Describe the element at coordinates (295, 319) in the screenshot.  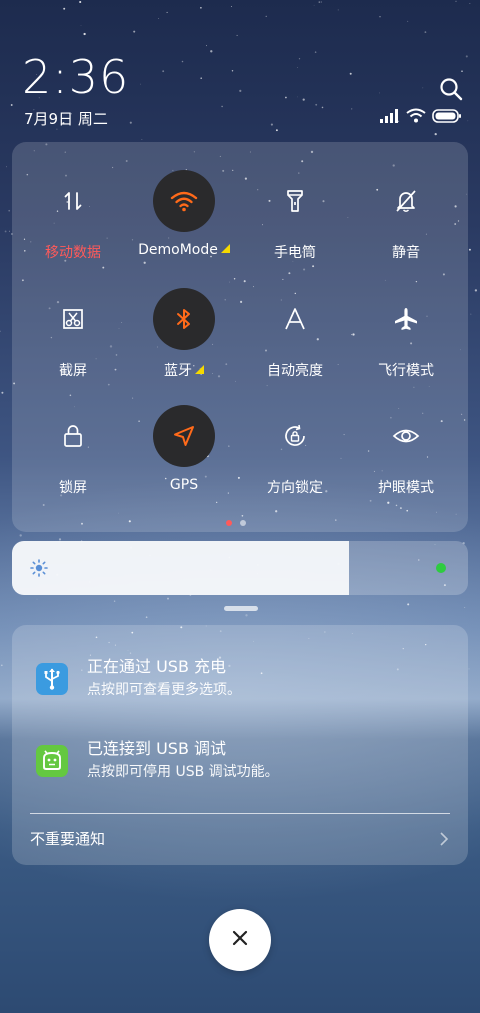
I see `auto-brightness-icon` at that location.